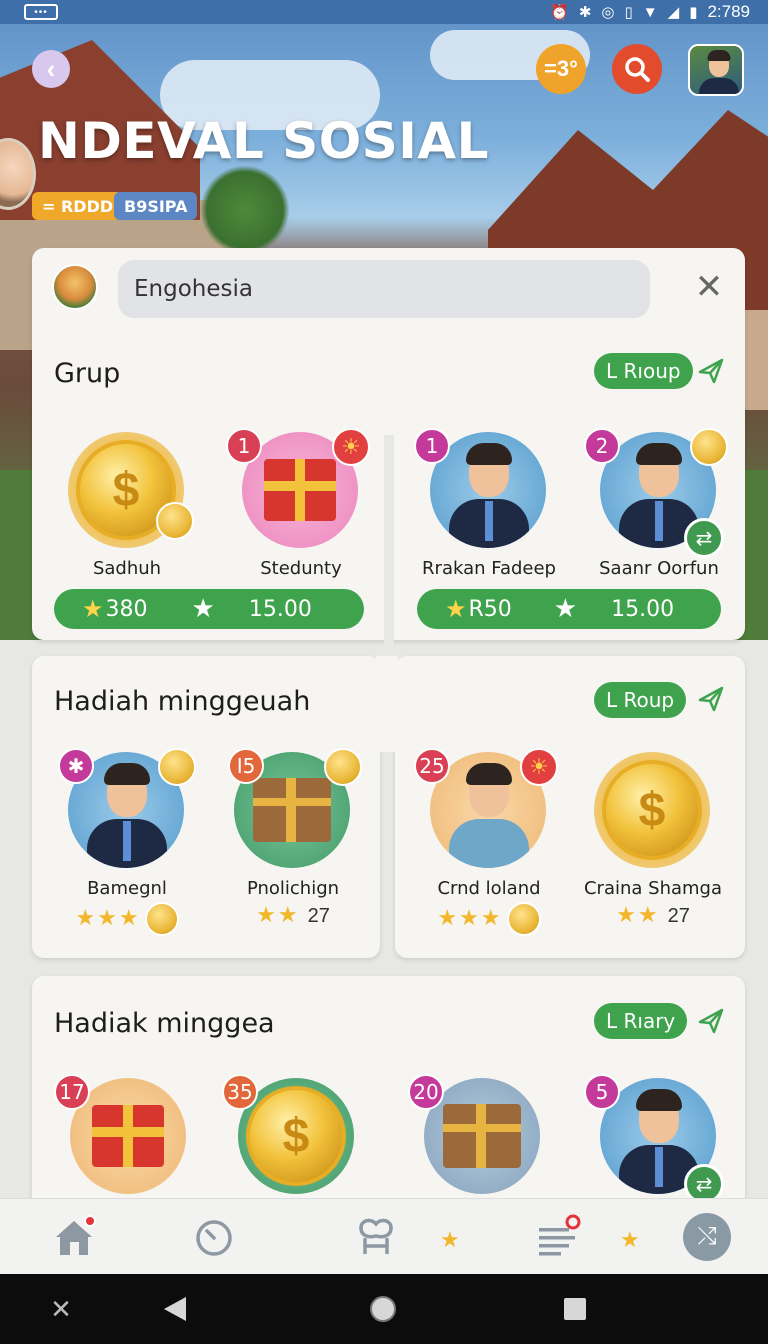 The image size is (768, 1344). What do you see at coordinates (78, 206) in the screenshot?
I see `category-chip: = RDDD` at bounding box center [78, 206].